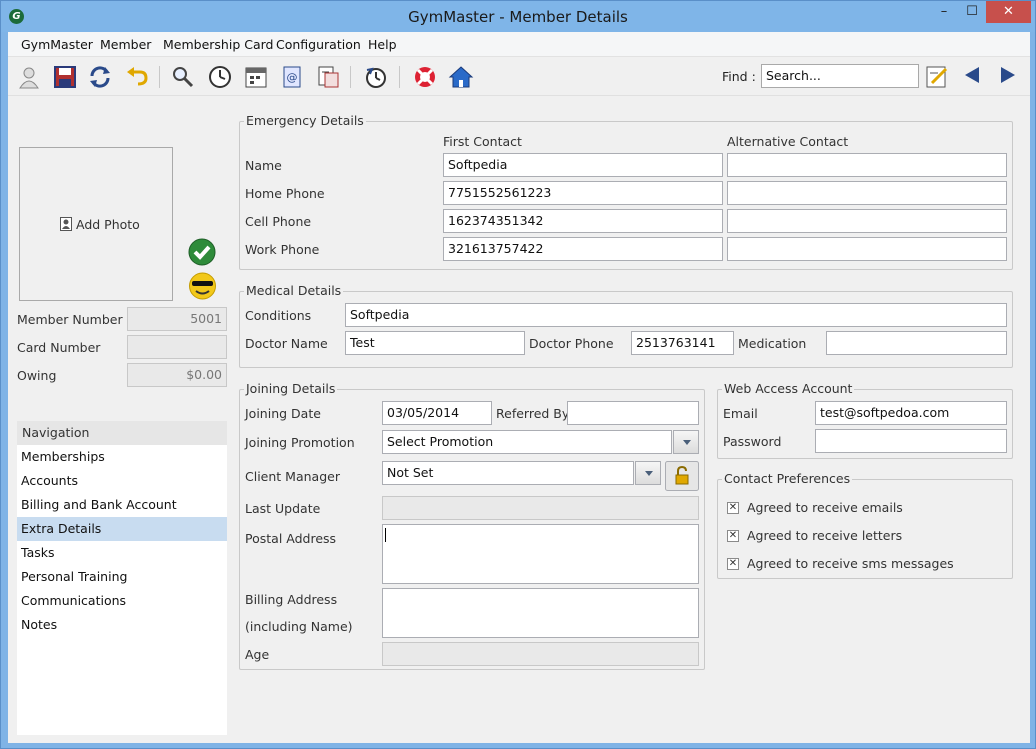  I want to click on menu-member: Member, so click(125, 44).